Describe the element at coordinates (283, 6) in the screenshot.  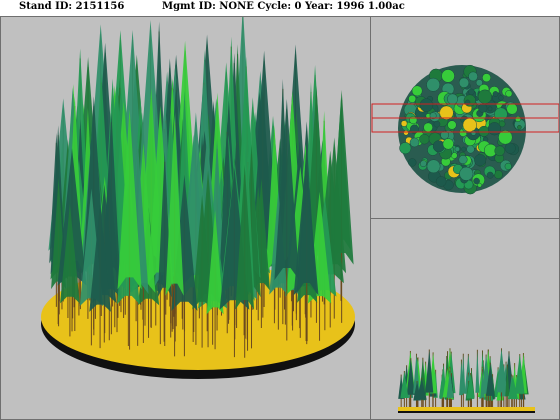
I see `management-info-label: Mgmt ID: NONE Cycle: 0 Year: 1996 1.00ac` at that location.